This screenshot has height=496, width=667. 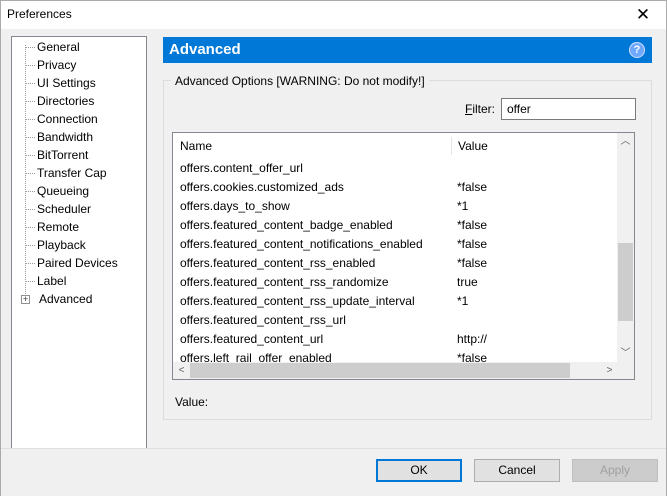 What do you see at coordinates (72, 173) in the screenshot?
I see `sidebar-item-transfer-cap: Transfer Cap` at bounding box center [72, 173].